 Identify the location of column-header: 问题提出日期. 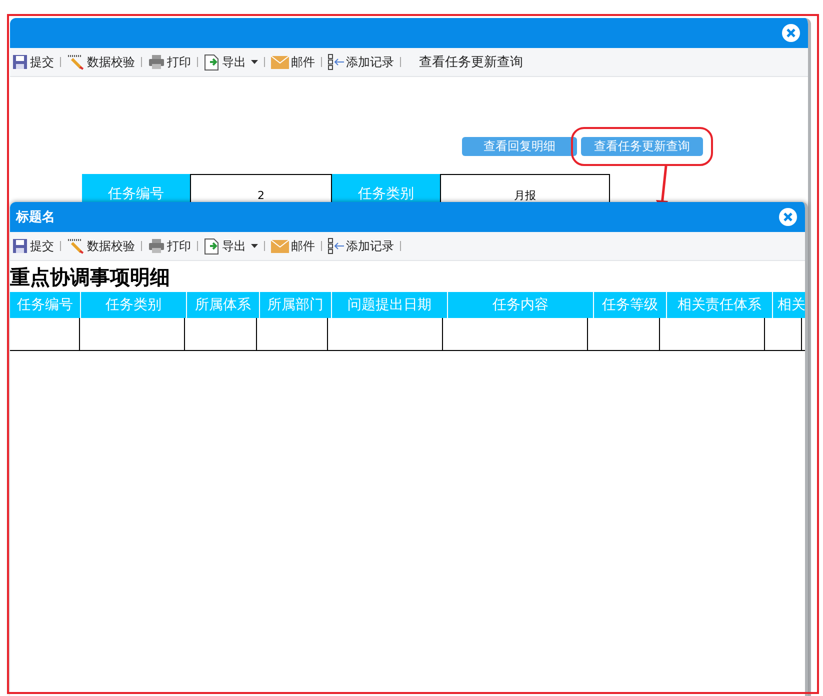
(390, 305).